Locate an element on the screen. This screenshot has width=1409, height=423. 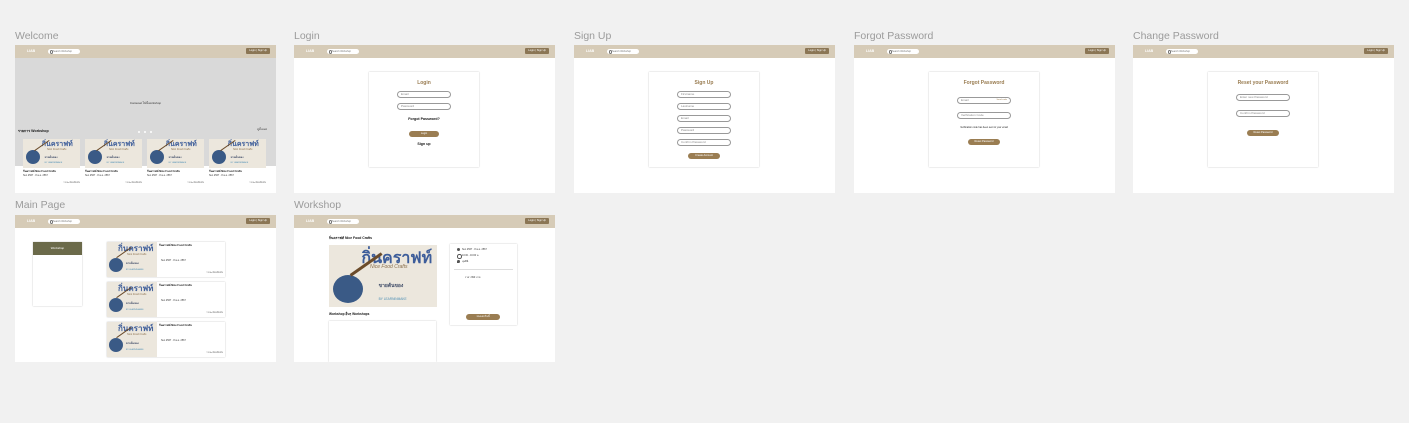
signup-link: Sign up is located at coordinates (424, 144).